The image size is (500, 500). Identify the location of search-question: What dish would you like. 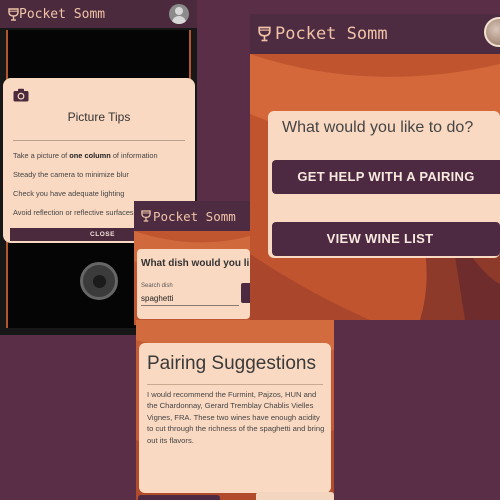
(195, 263).